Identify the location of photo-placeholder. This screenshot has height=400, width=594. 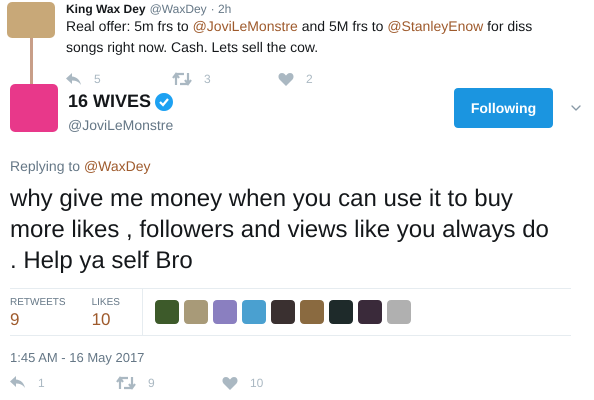
(31, 20).